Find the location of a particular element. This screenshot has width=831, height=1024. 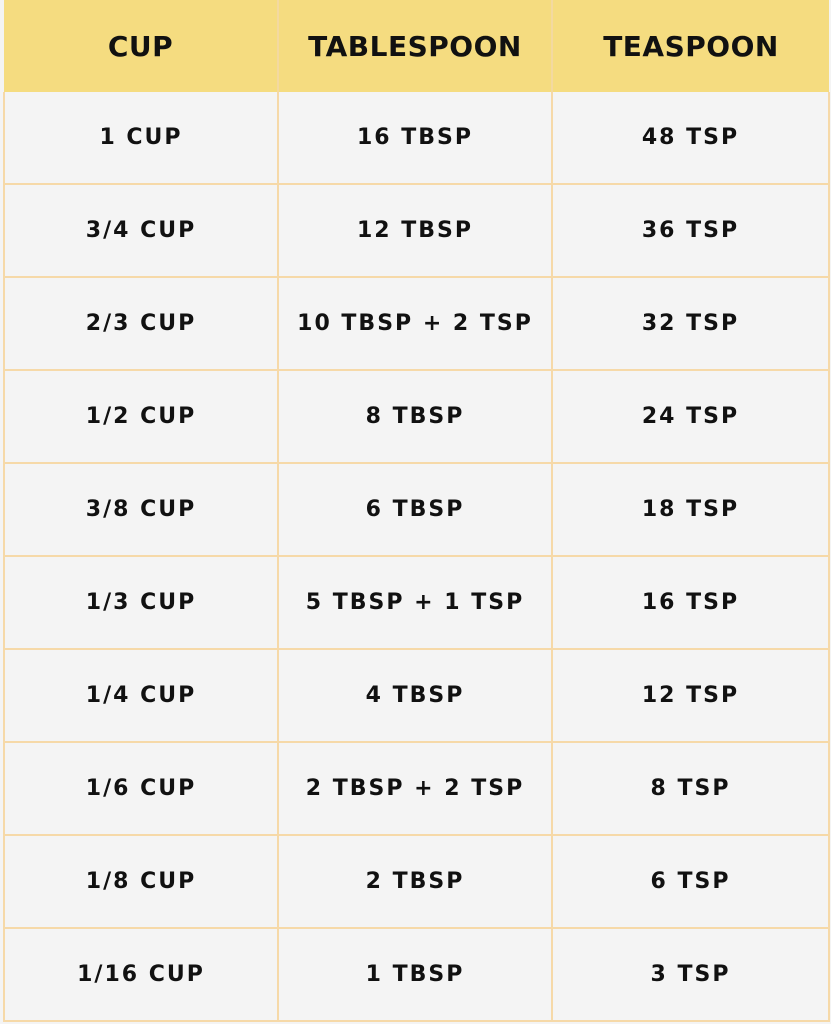

table-row: 1/16 CUP 1 TBSP 3 TSP is located at coordinates (416, 975).